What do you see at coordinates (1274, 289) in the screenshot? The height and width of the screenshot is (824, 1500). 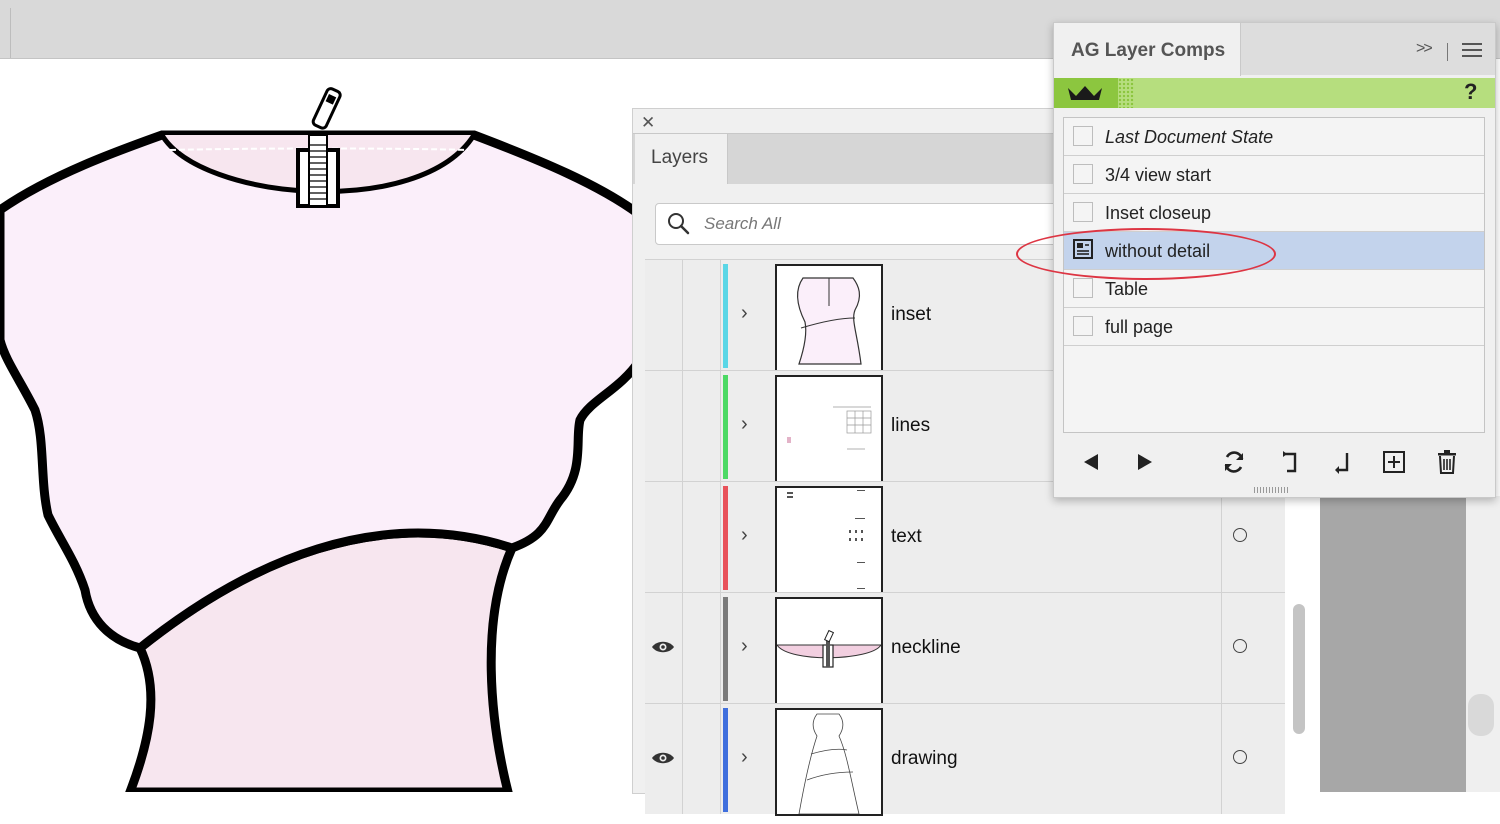 I see `comp-item-table: Table` at bounding box center [1274, 289].